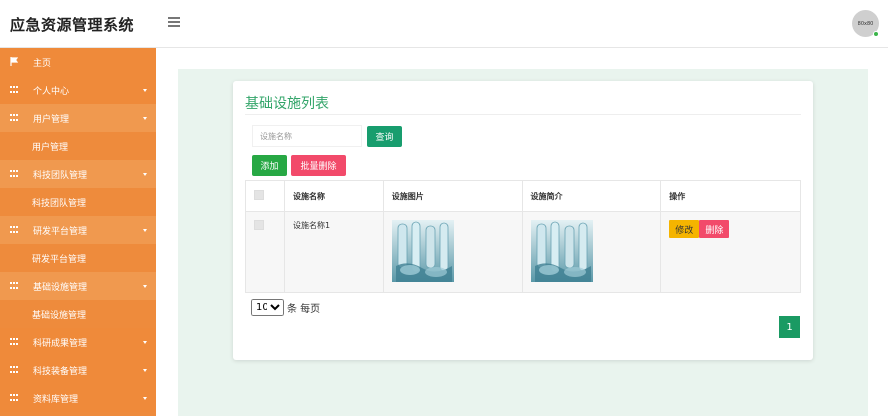  I want to click on select-all-checkbox, so click(259, 195).